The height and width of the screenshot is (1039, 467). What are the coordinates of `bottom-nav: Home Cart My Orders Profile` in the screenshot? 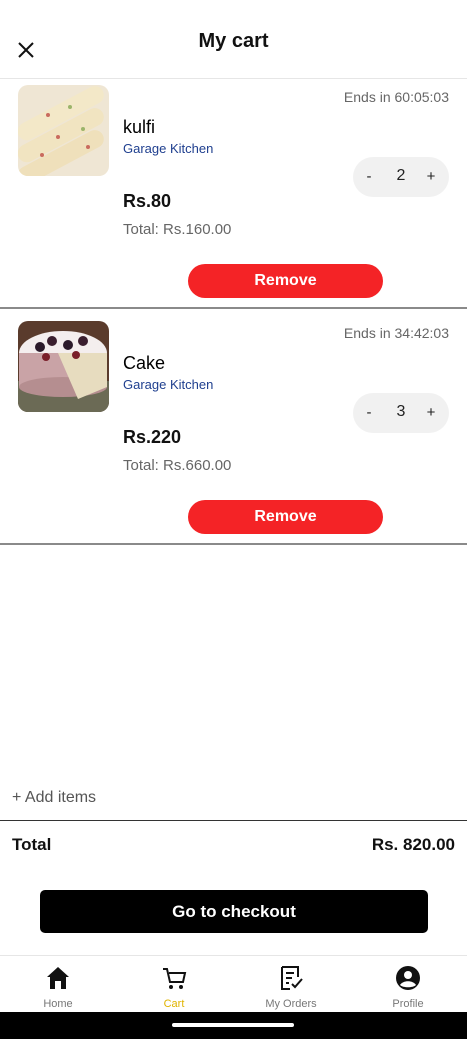 It's located at (233, 983).